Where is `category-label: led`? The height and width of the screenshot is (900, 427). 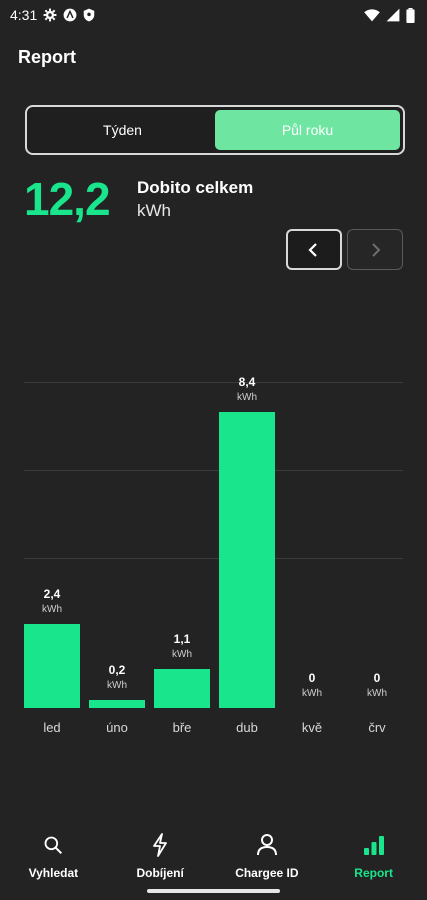 category-label: led is located at coordinates (52, 727).